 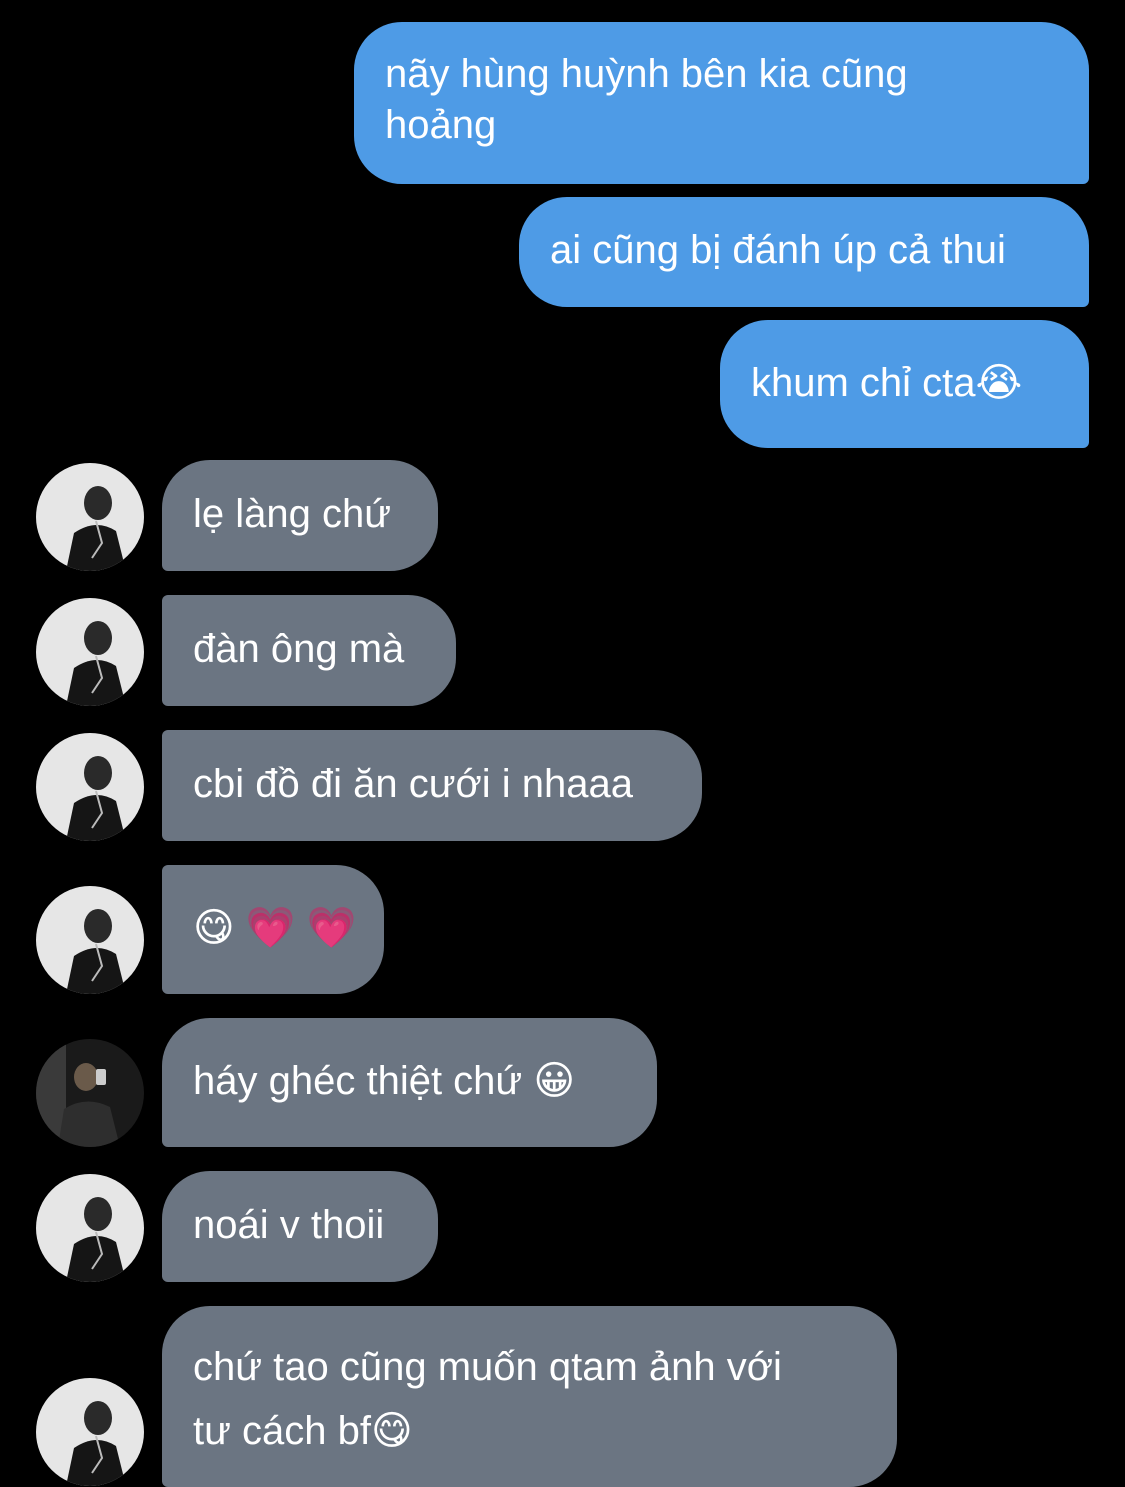 I want to click on message-text: ai cũng bị đánh úp cả thui, so click(x=778, y=250).